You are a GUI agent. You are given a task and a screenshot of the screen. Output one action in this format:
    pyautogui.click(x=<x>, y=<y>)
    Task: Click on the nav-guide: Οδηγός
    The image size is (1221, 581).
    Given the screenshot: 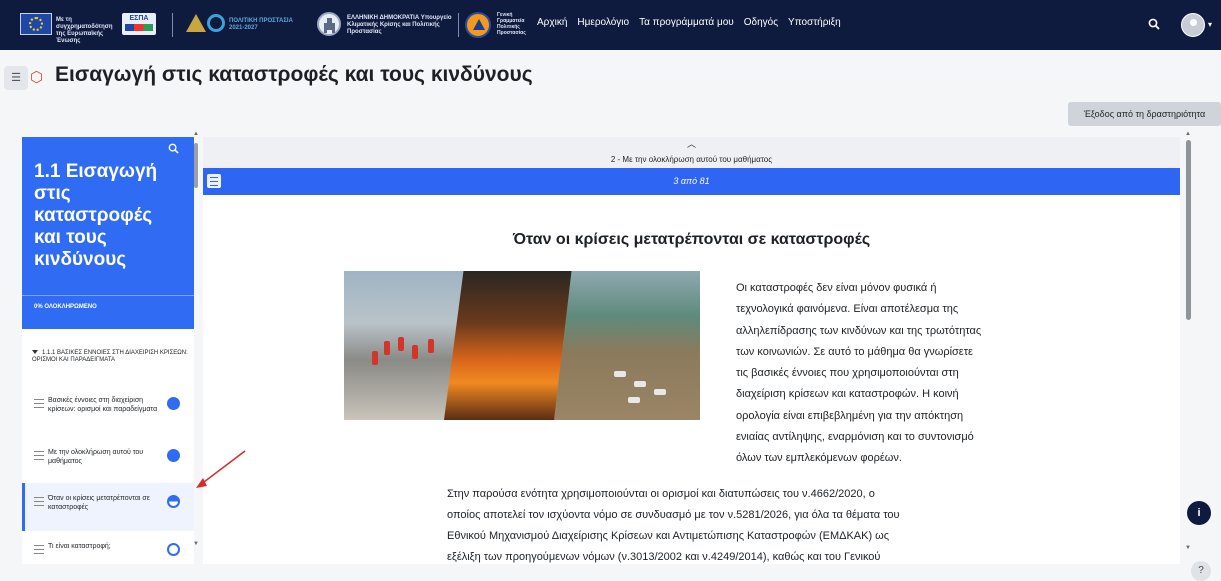 What is the action you would take?
    pyautogui.click(x=761, y=22)
    